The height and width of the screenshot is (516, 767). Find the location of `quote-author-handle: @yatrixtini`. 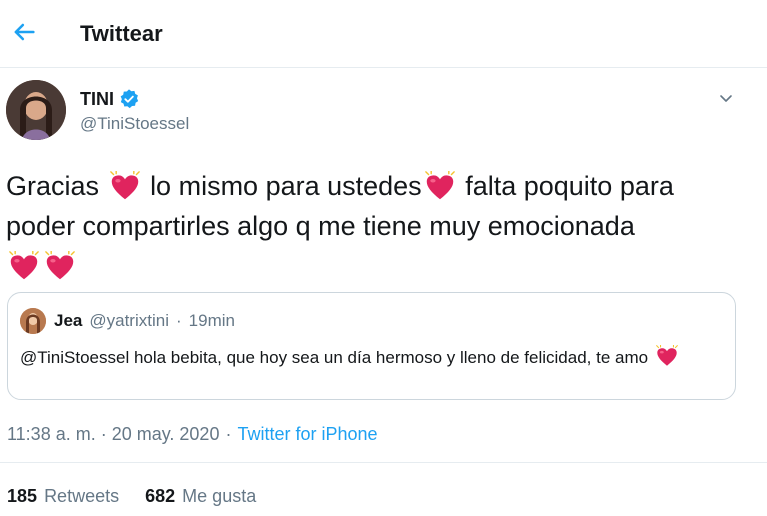

quote-author-handle: @yatrixtini is located at coordinates (129, 320).